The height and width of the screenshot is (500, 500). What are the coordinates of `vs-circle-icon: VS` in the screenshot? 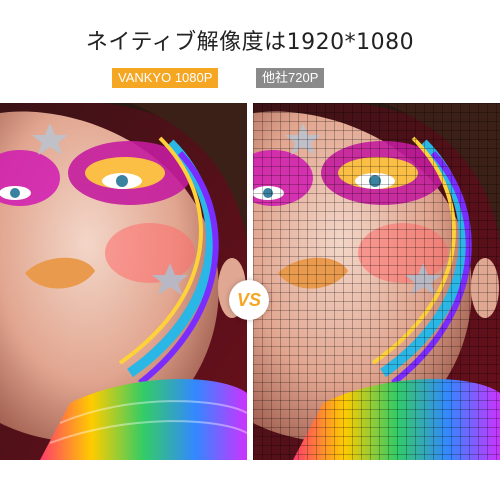 It's located at (249, 300).